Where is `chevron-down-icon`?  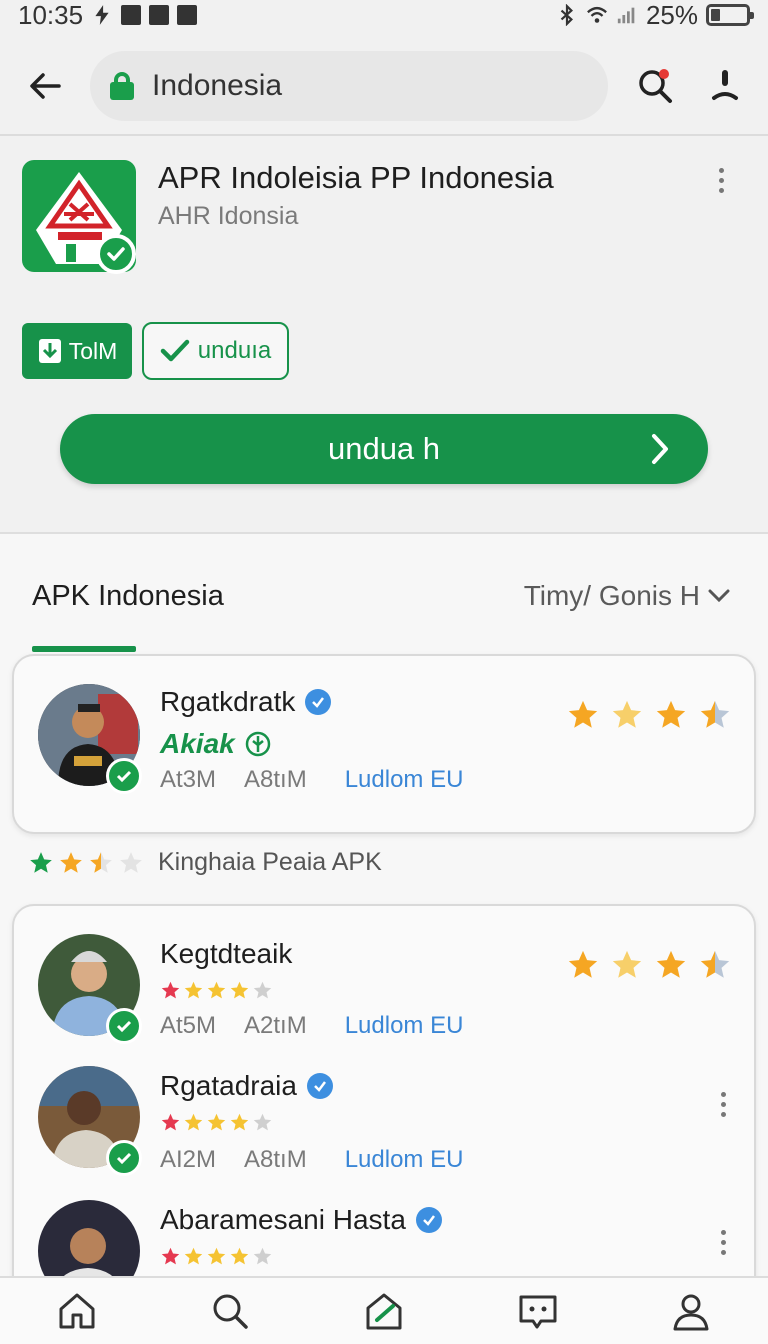
chevron-down-icon is located at coordinates (719, 596).